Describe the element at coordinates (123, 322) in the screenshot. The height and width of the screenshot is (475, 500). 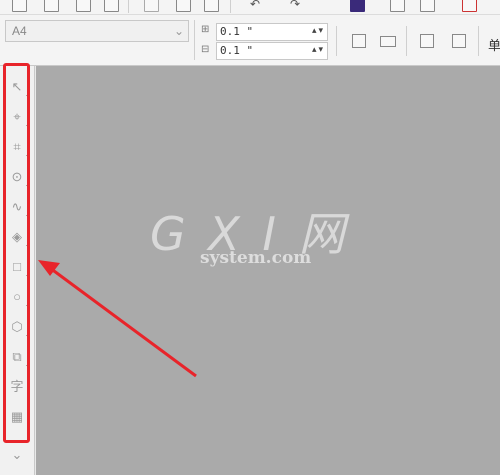
I see `arrow-shaft` at that location.